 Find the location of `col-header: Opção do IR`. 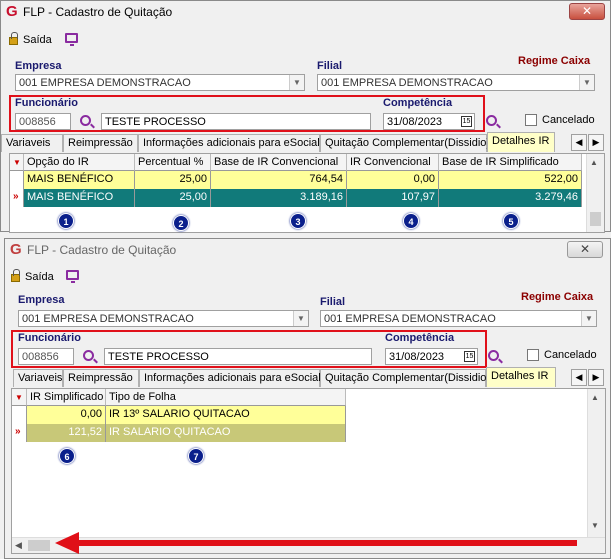

col-header: Opção do IR is located at coordinates (79, 162).